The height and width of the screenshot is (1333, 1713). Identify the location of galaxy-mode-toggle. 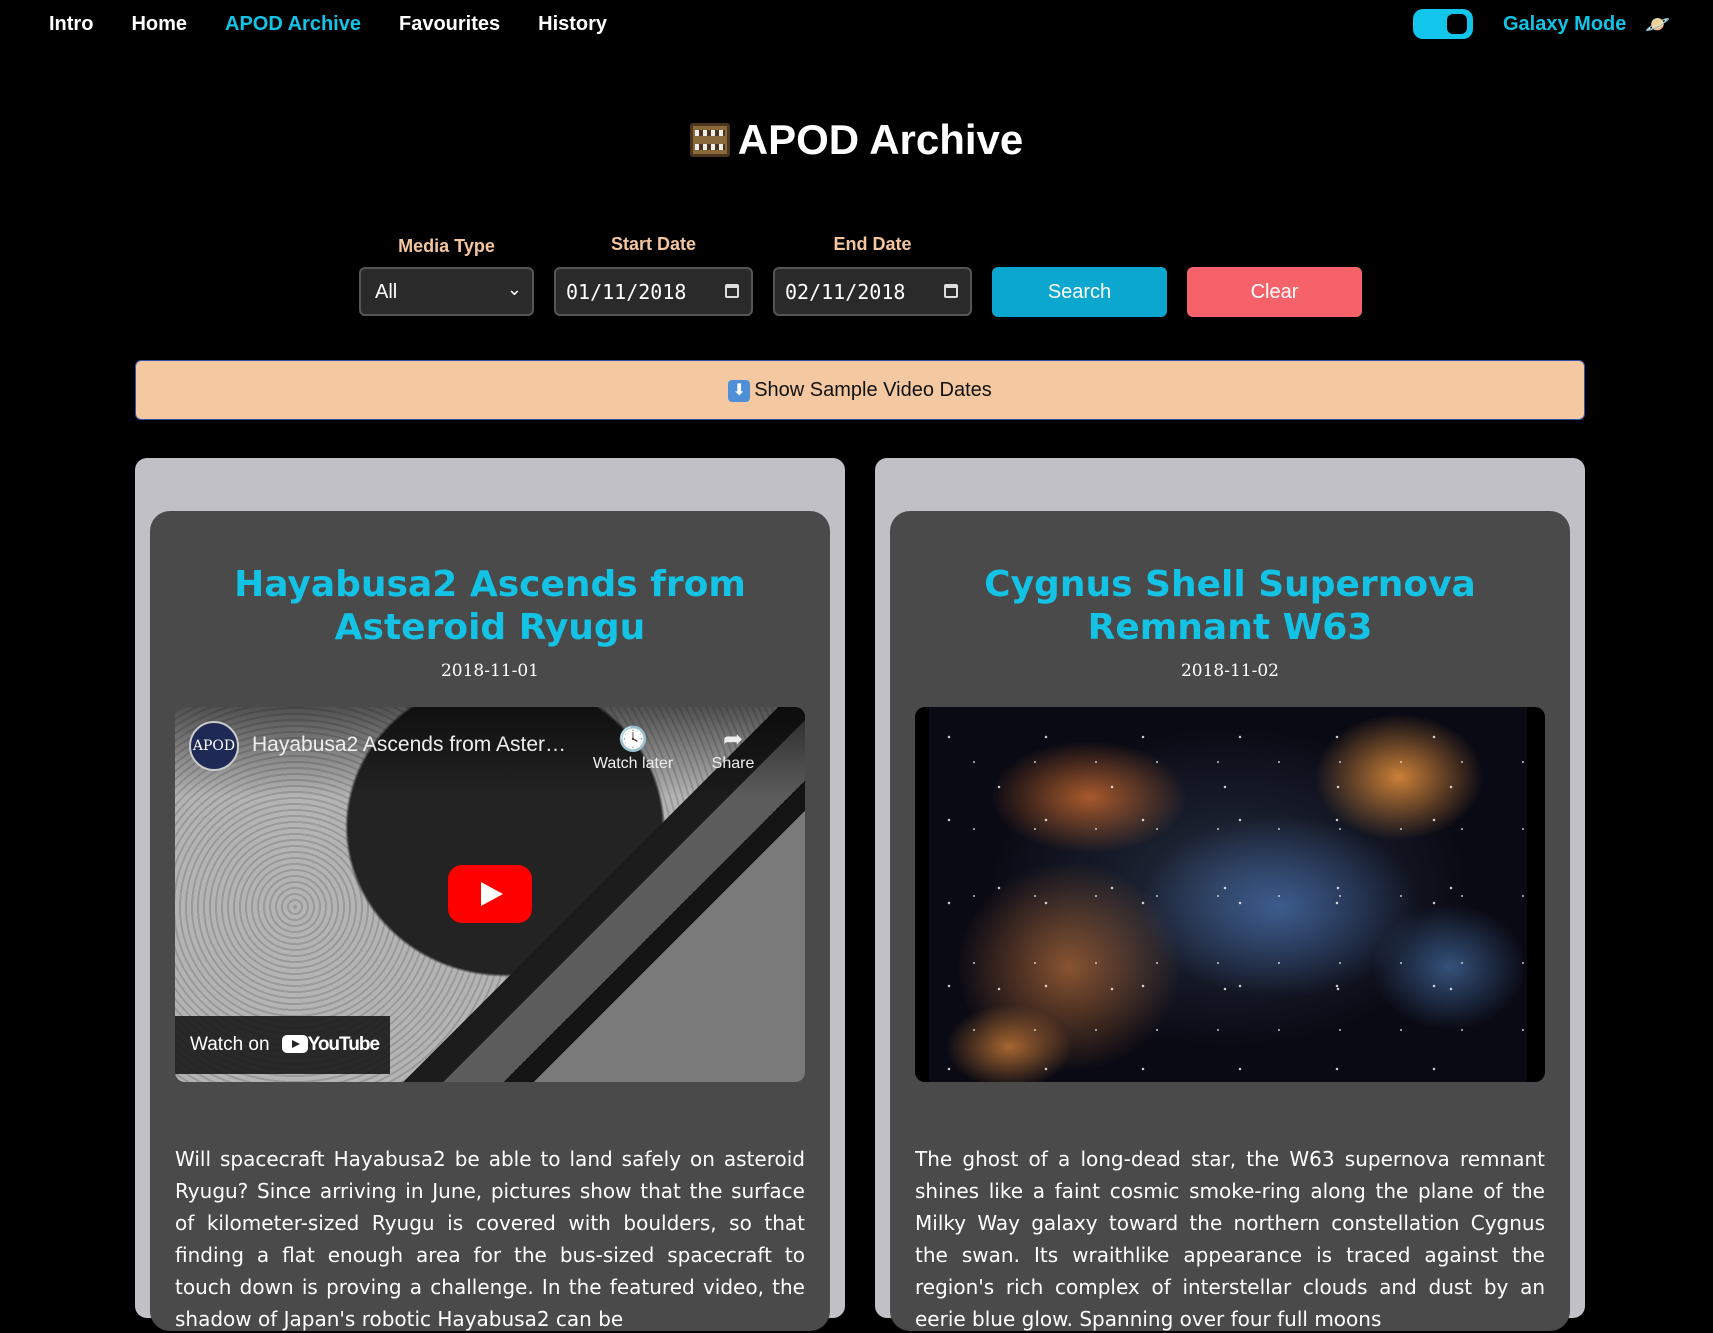
(1443, 24).